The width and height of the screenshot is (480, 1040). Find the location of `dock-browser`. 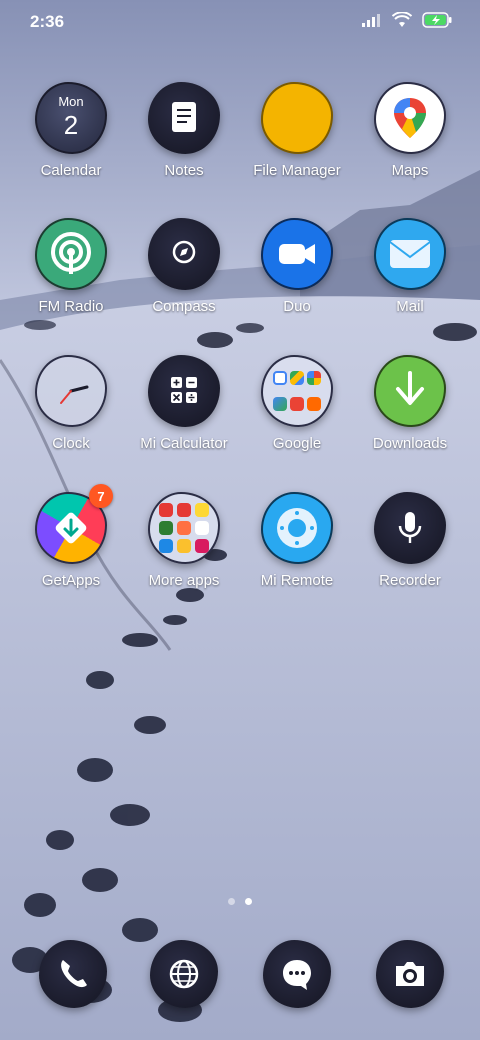

dock-browser is located at coordinates (184, 974).